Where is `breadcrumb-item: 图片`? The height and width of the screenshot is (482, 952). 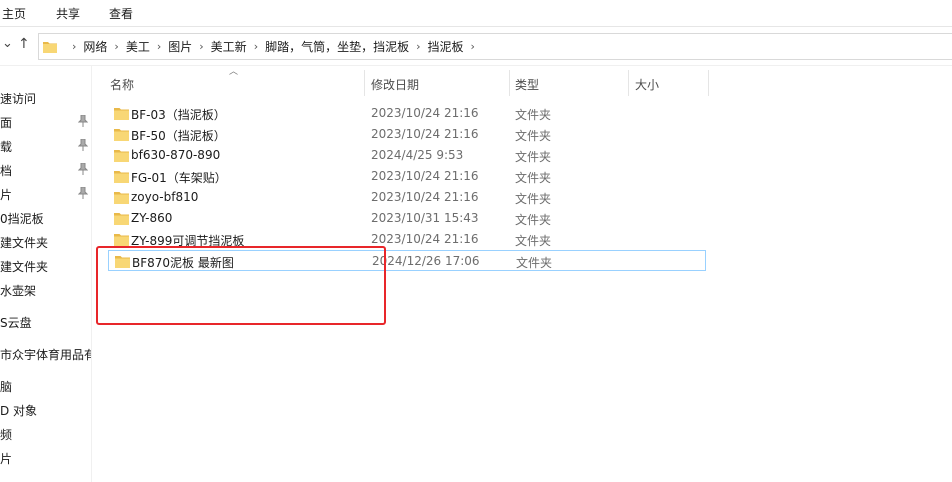
breadcrumb-item: 图片 is located at coordinates (180, 46).